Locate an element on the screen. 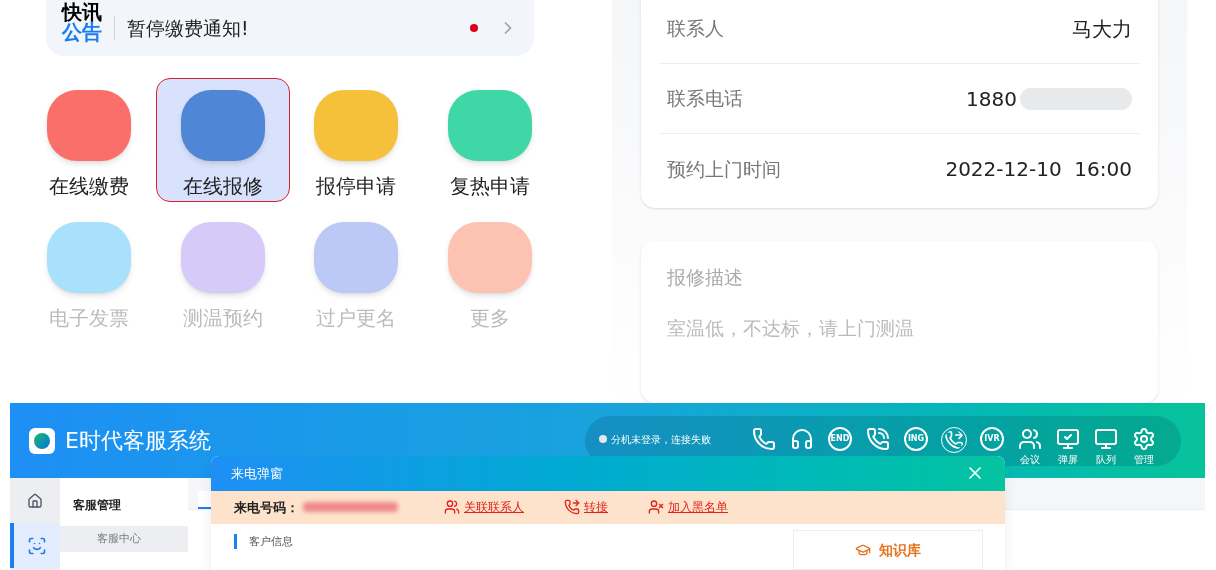 The image size is (1216, 570). notice-bar: 快讯 公告 暂停缴费通知! is located at coordinates (290, 28).